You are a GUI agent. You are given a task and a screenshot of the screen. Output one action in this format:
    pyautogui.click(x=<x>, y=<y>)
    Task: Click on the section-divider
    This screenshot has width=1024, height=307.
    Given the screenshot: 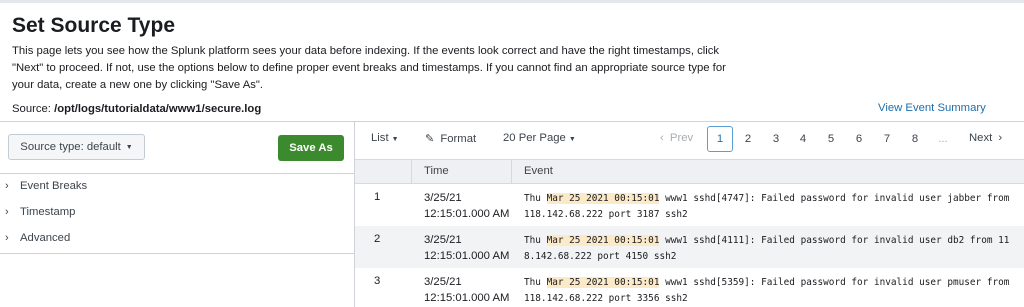 What is the action you would take?
    pyautogui.click(x=512, y=121)
    